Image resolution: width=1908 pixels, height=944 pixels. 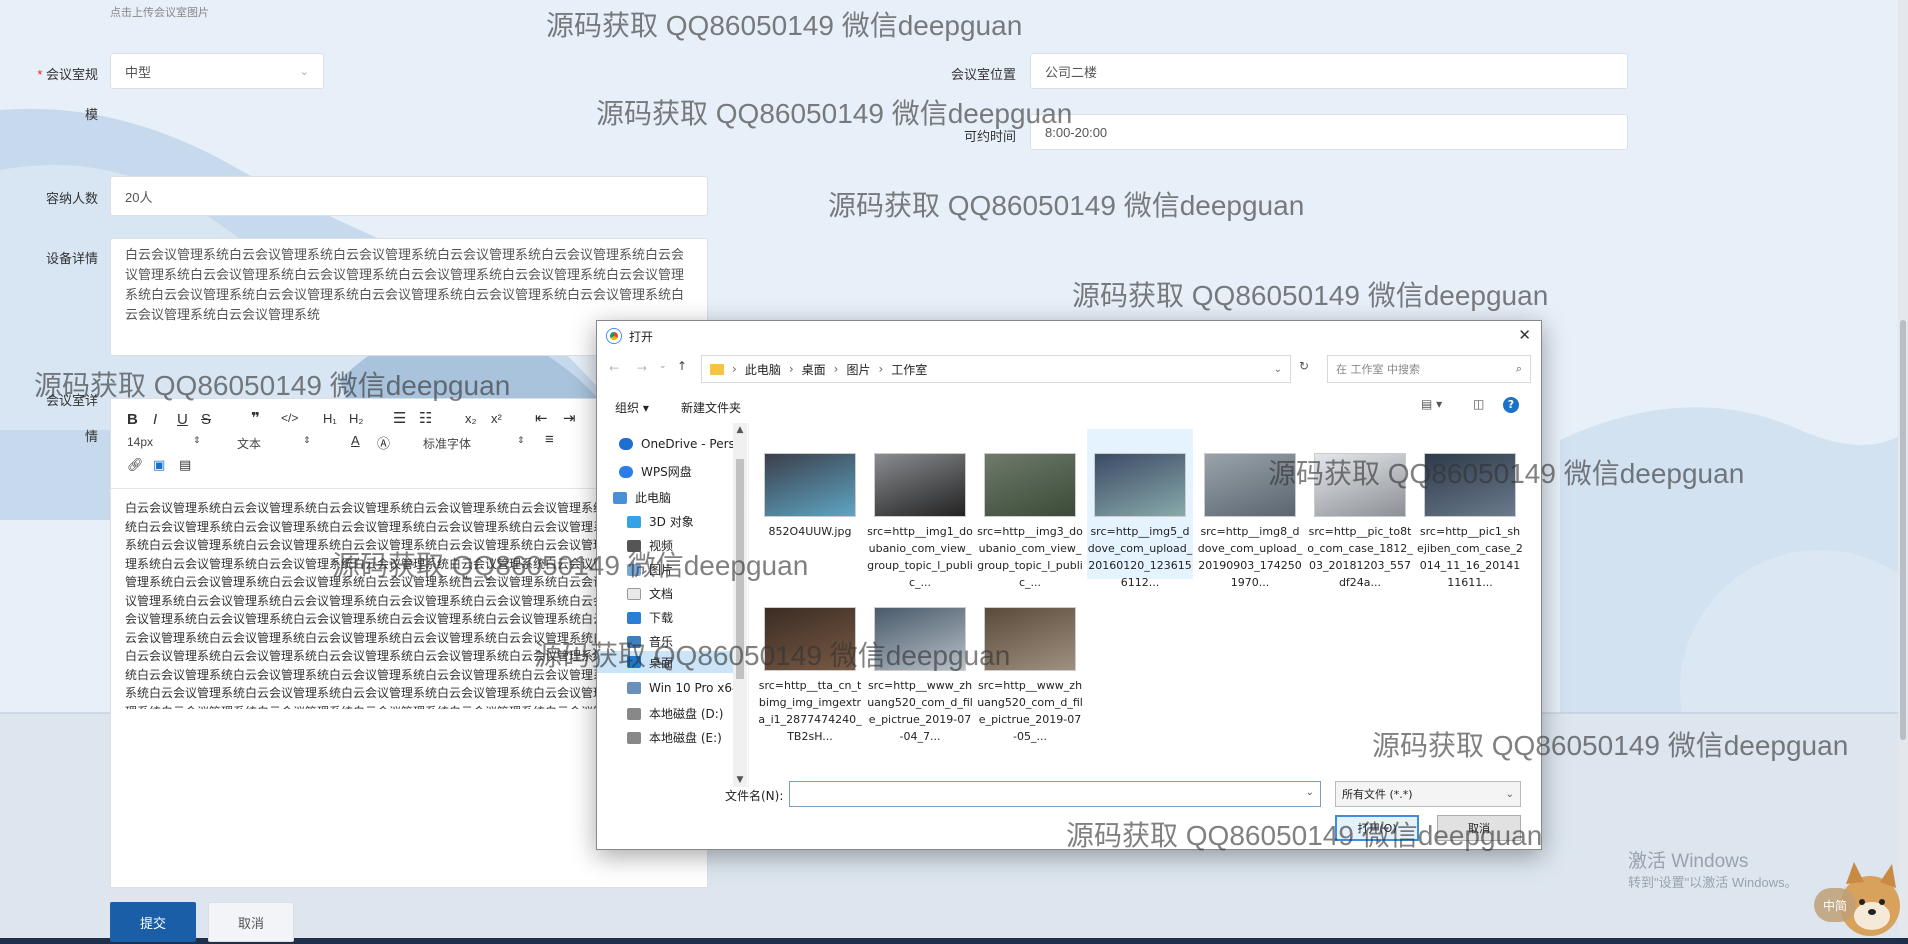 What do you see at coordinates (1478, 404) in the screenshot?
I see `preview-pane-icon: ◫` at bounding box center [1478, 404].